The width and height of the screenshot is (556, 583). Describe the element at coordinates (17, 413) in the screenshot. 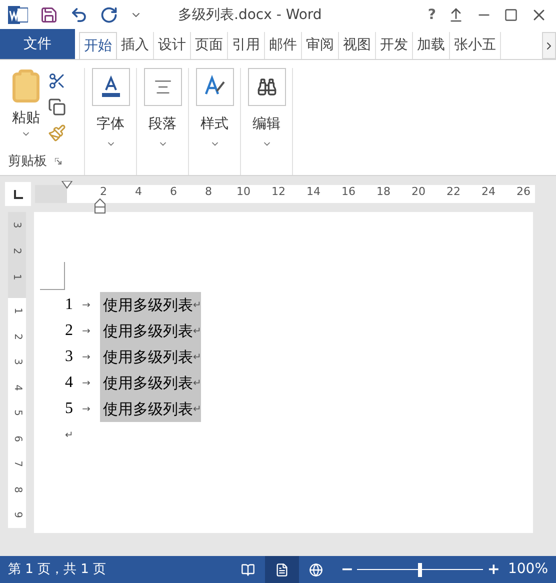

I see `ruler-number: 5` at that location.